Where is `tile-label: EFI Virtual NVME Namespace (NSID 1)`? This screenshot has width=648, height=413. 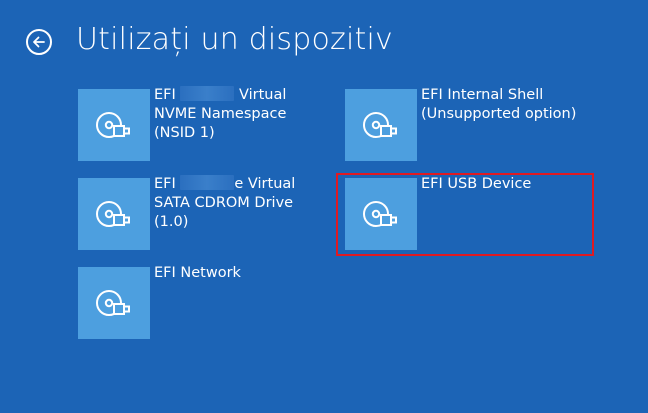 tile-label: EFI Virtual NVME Namespace (NSID 1) is located at coordinates (249, 123).